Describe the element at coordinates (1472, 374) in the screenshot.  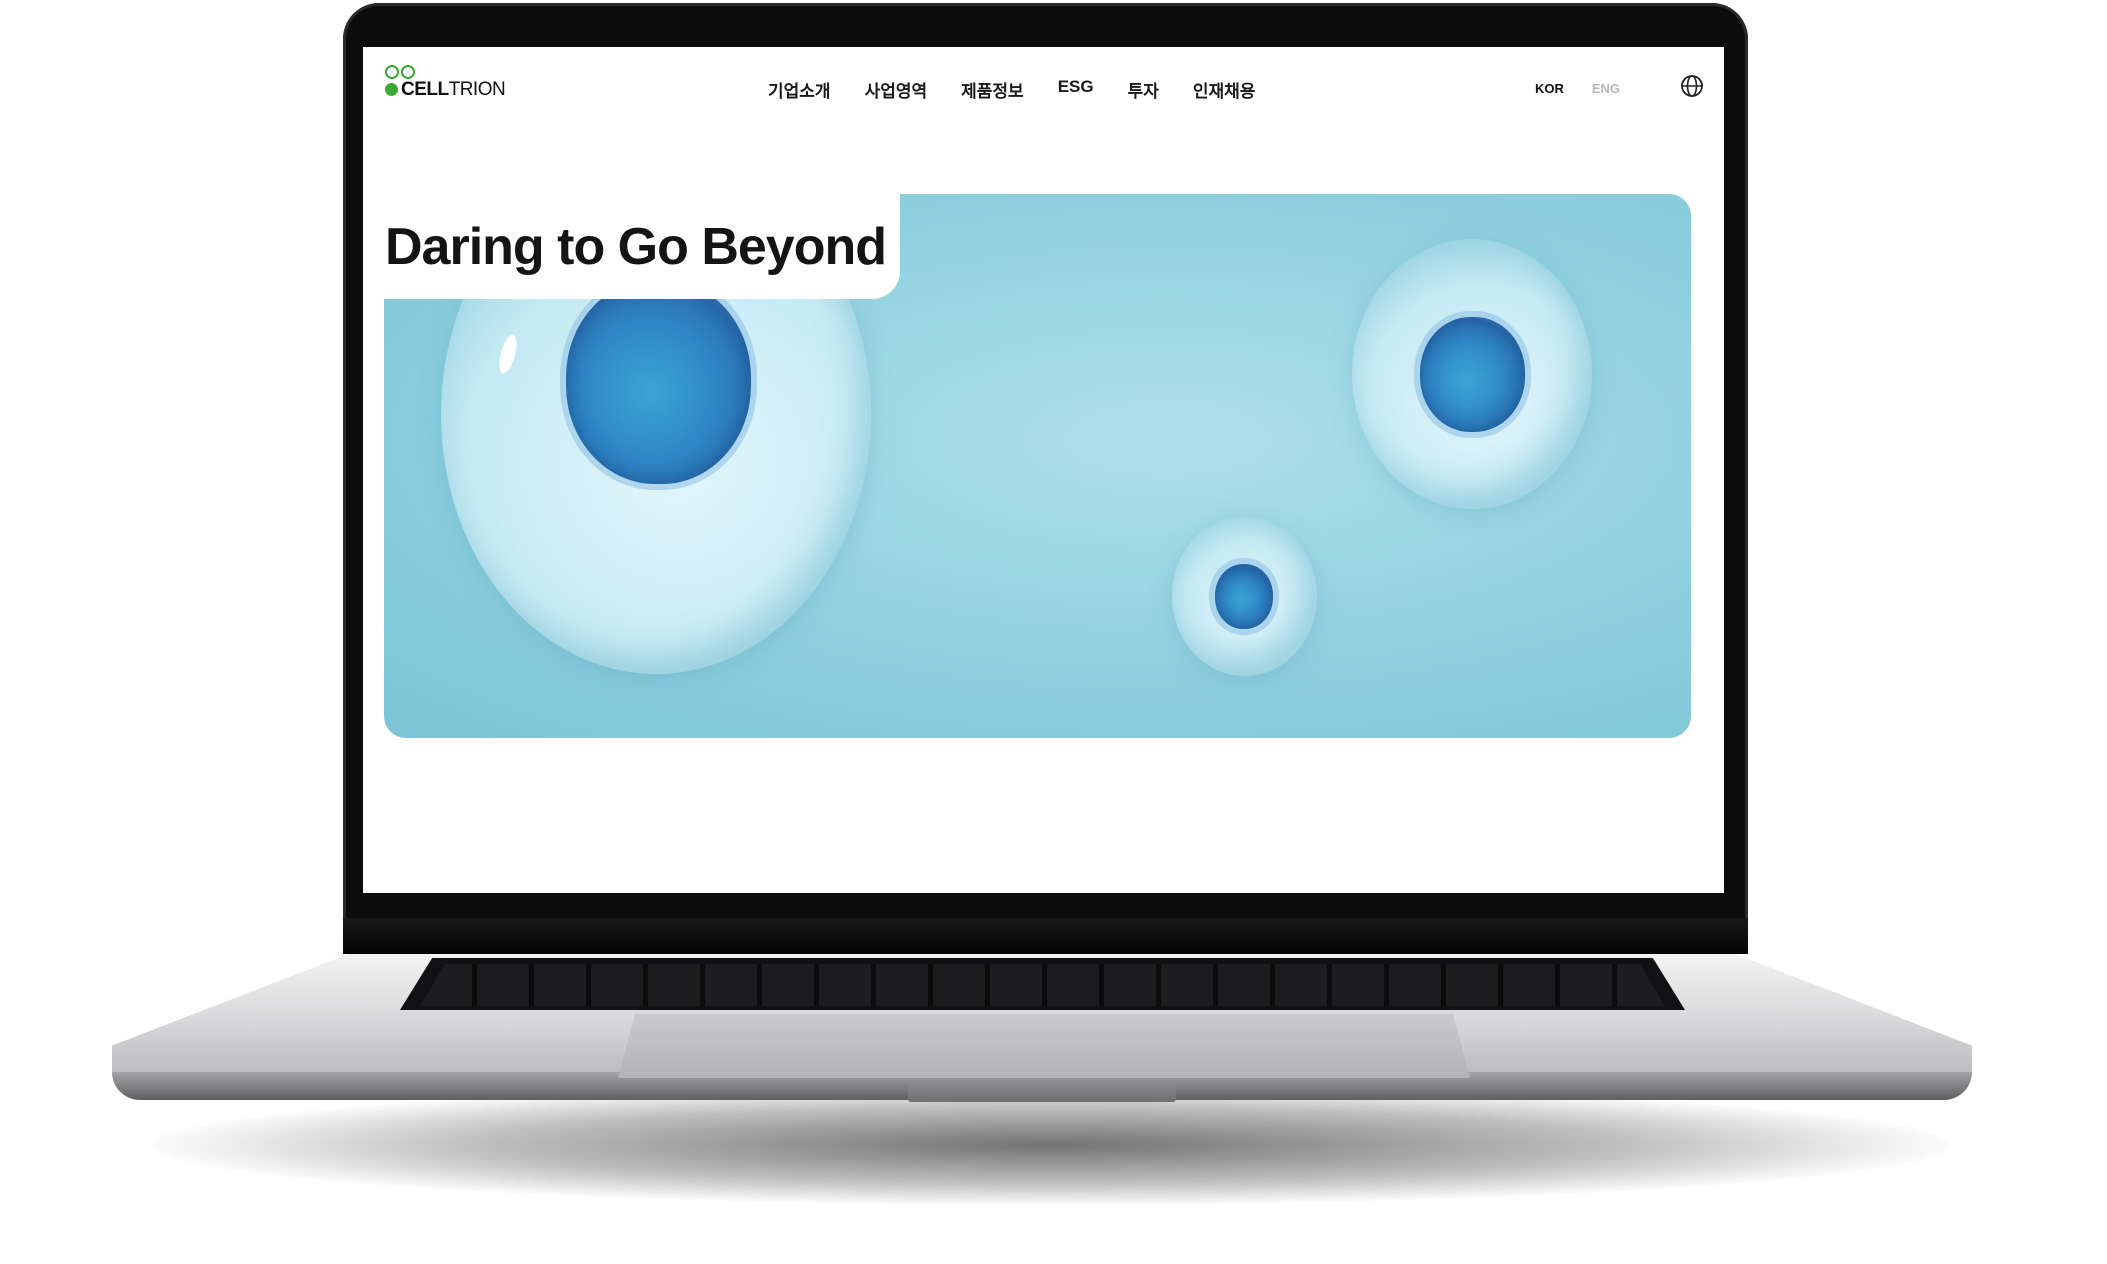
I see `cell-medium` at that location.